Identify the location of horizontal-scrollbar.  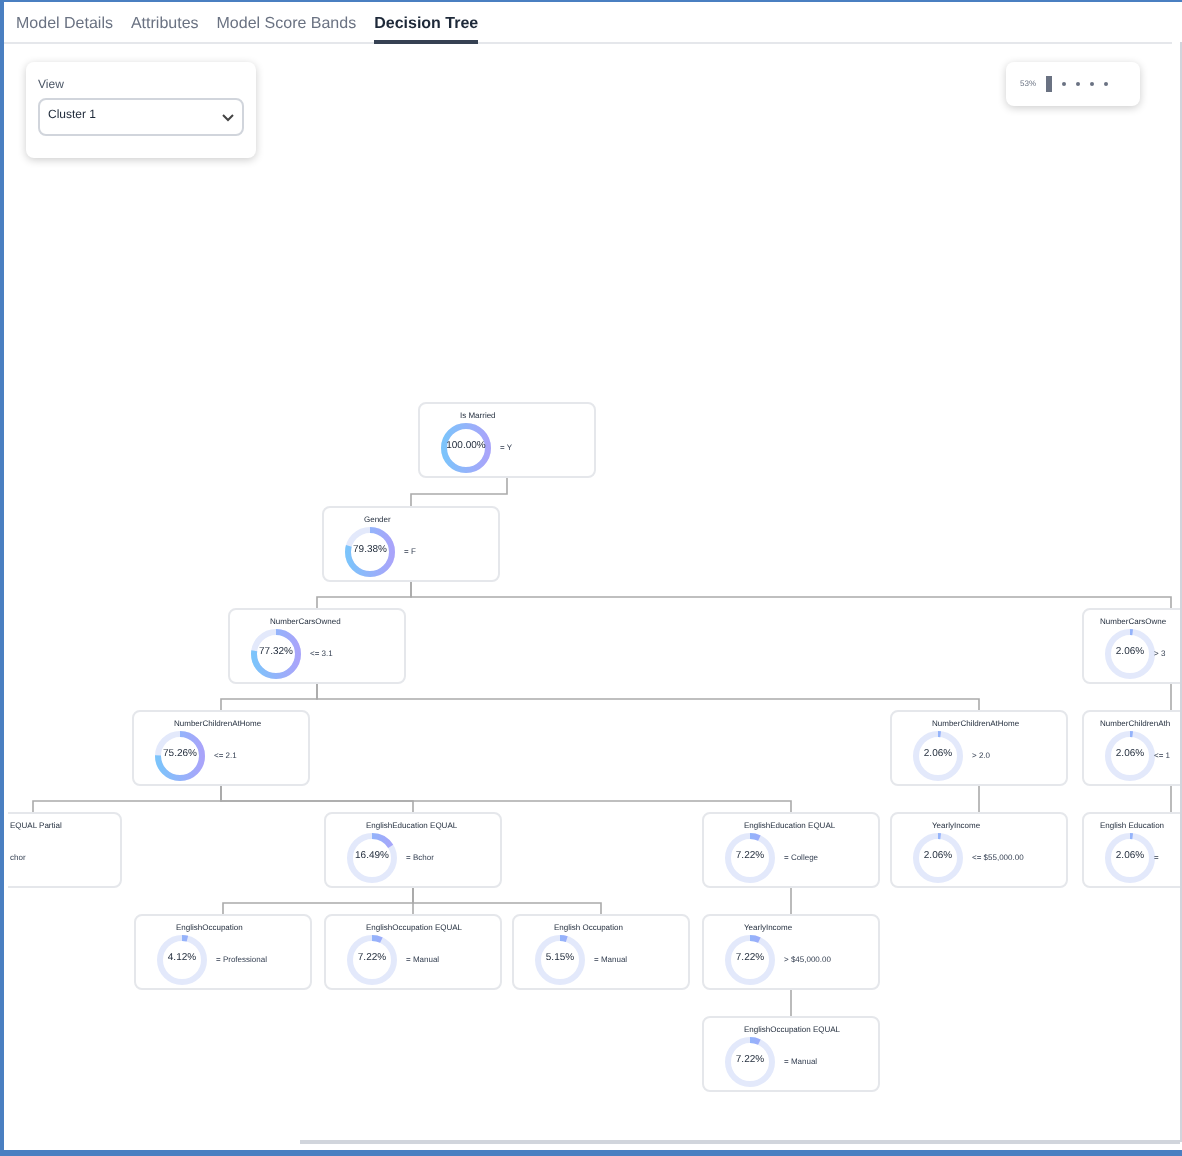
(740, 1142).